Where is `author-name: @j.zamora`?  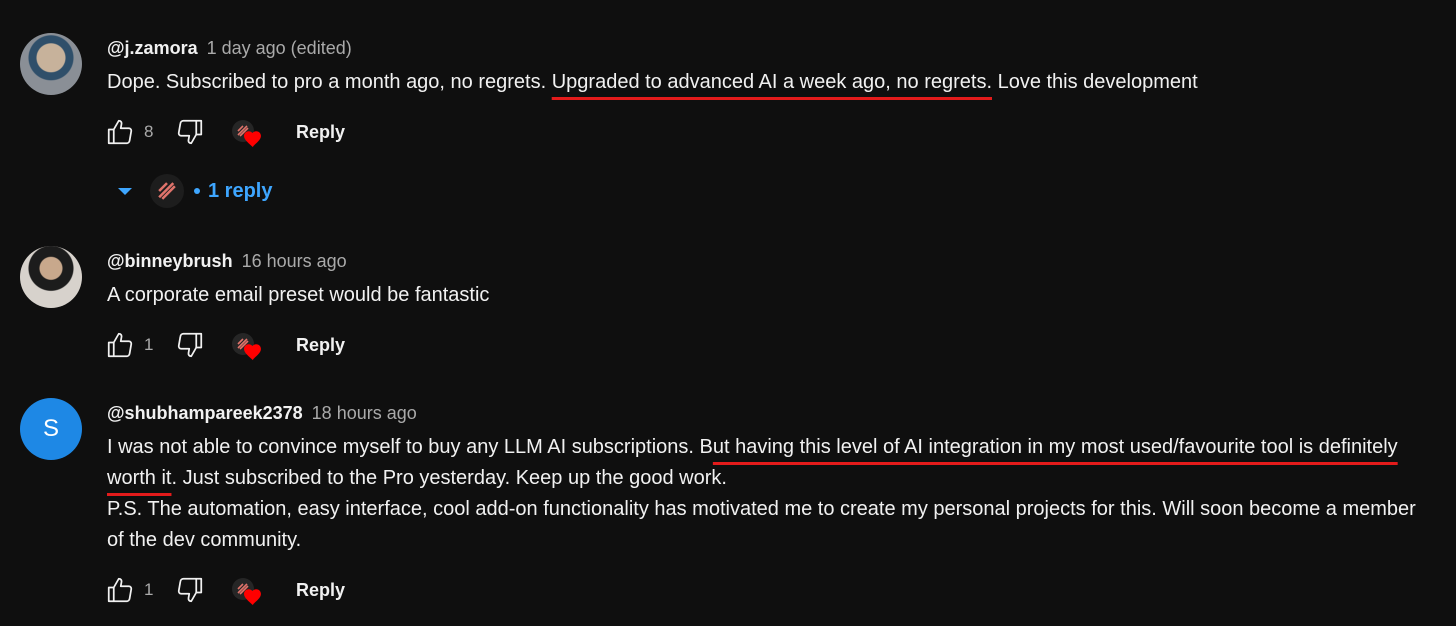
author-name: @j.zamora is located at coordinates (152, 48).